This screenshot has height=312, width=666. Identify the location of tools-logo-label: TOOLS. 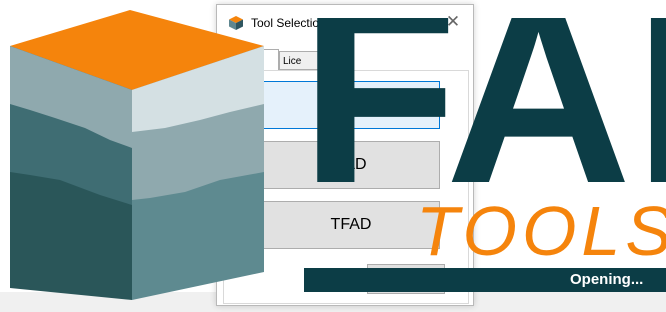
(541, 233).